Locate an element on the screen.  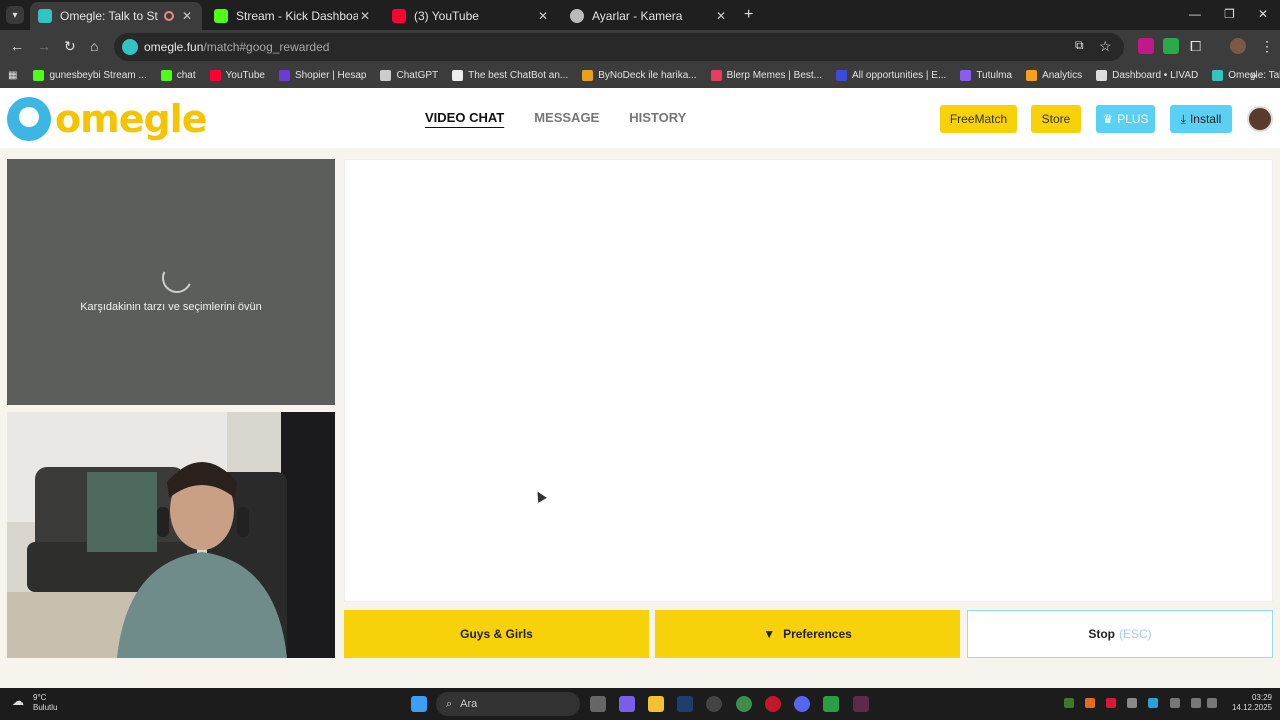
stop-button: Stop (ESC) is located at coordinates (1120, 634).